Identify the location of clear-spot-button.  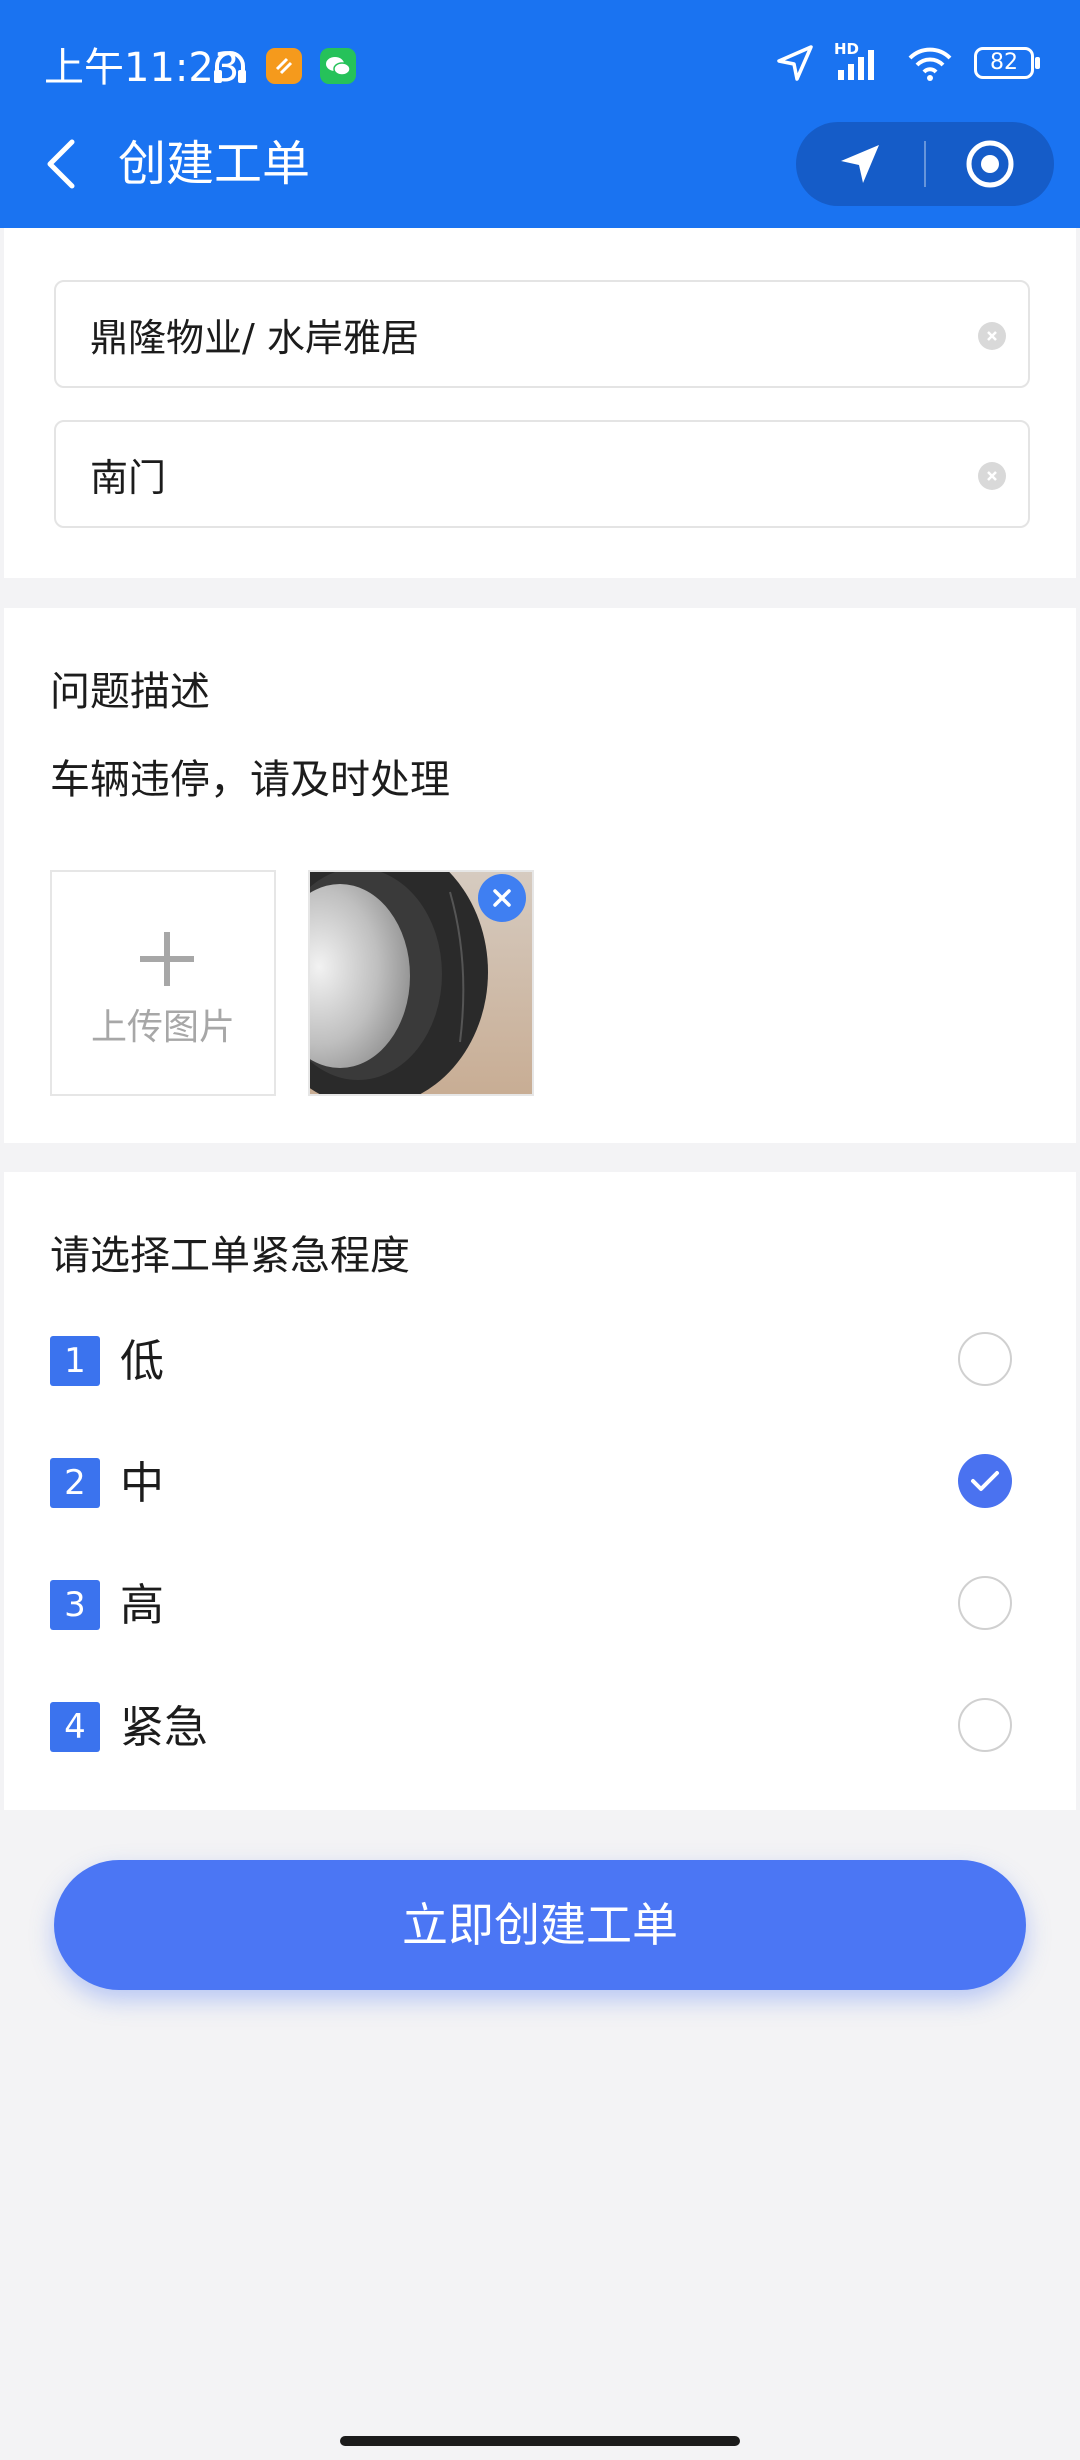
(992, 476).